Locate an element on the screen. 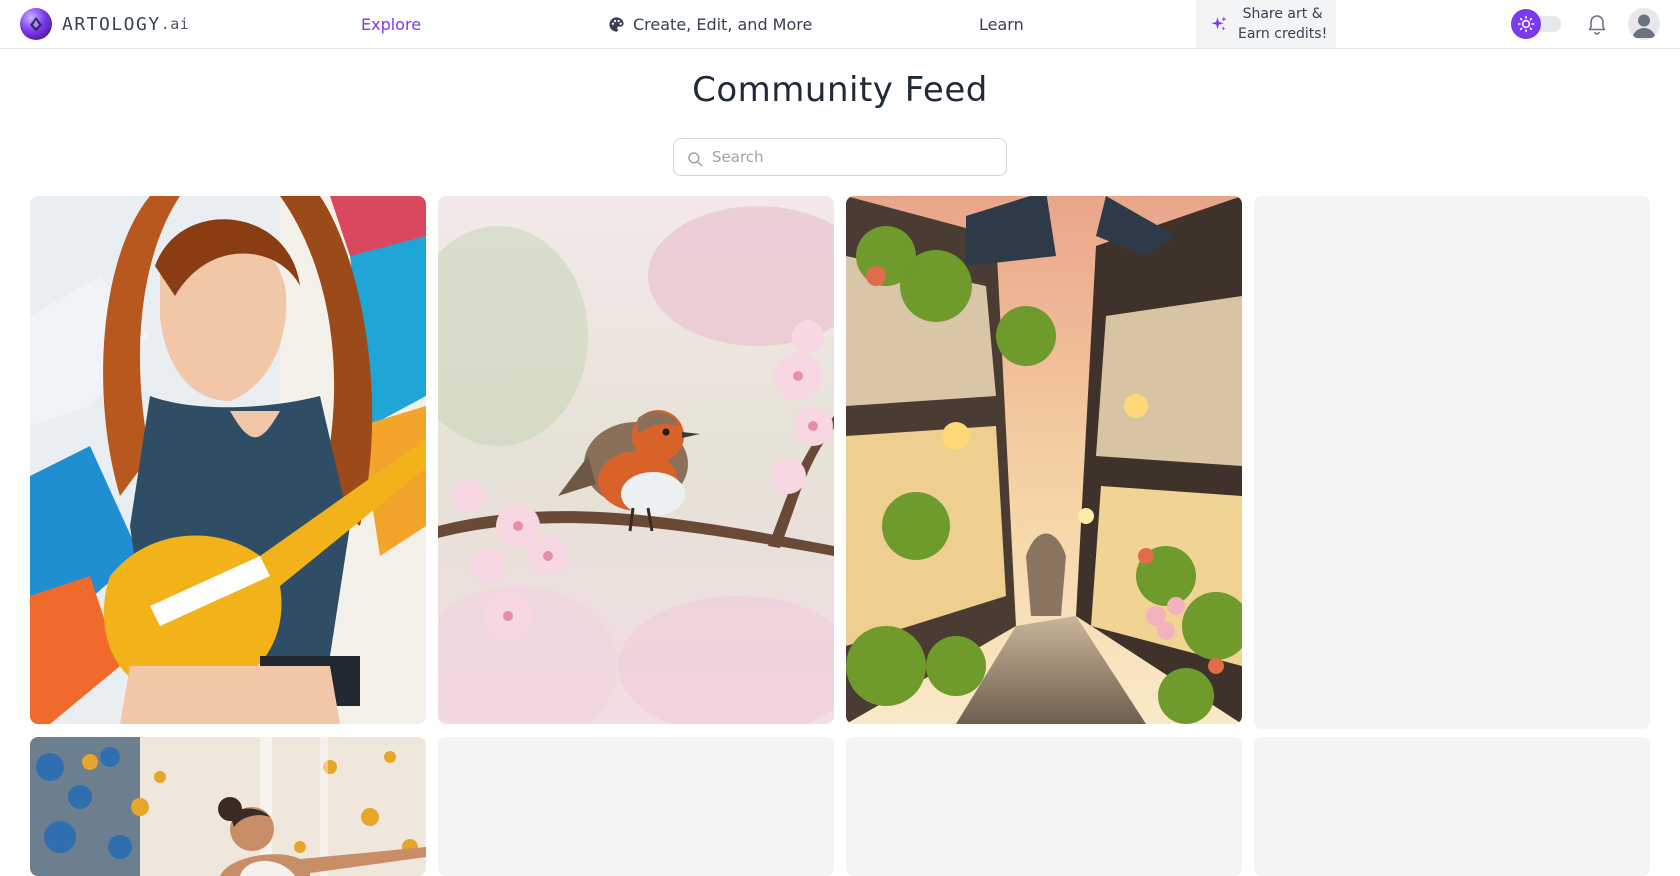 The image size is (1680, 876). search-input is located at coordinates (857, 157).